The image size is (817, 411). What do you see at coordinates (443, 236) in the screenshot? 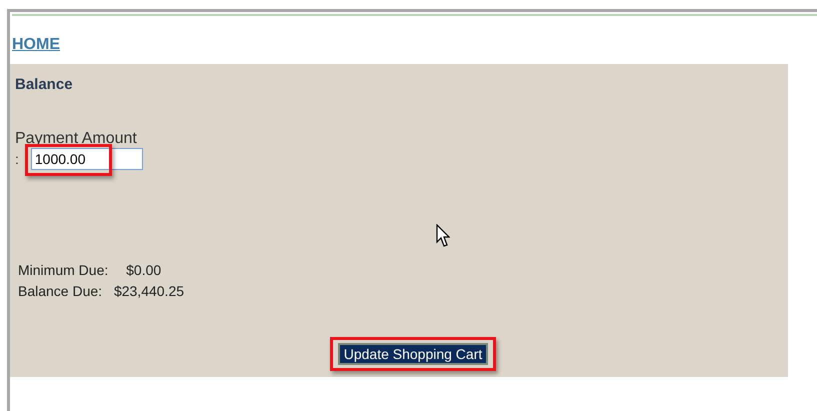
I see `cursor-icon` at bounding box center [443, 236].